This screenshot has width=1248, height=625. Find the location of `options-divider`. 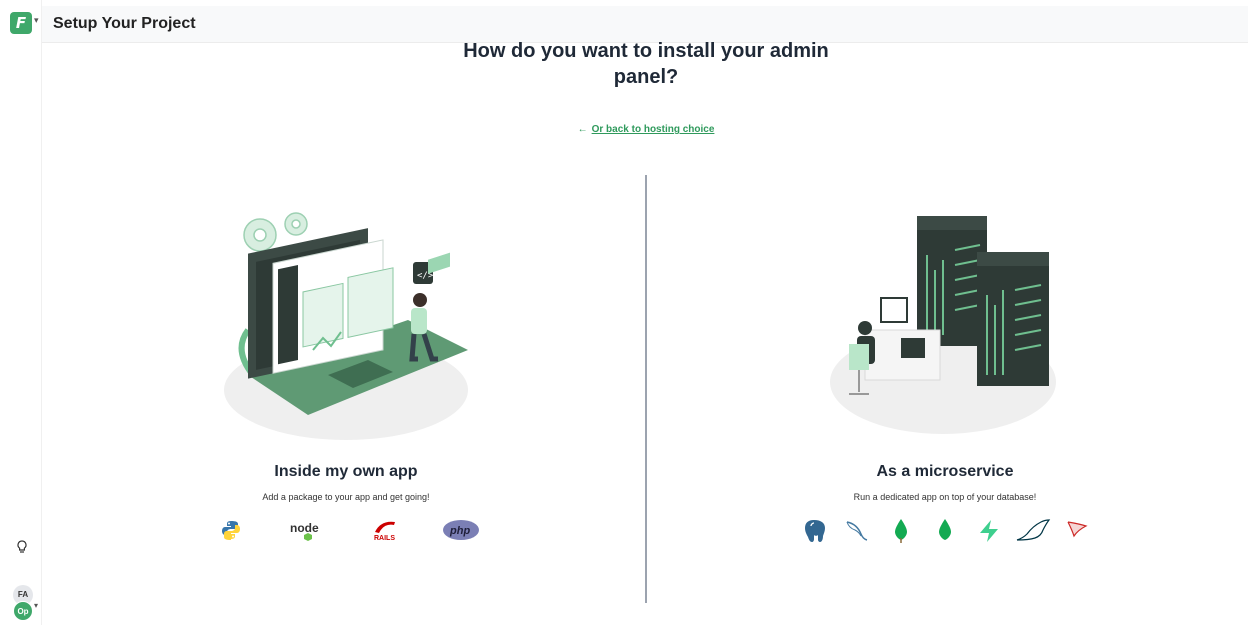

options-divider is located at coordinates (646, 389).